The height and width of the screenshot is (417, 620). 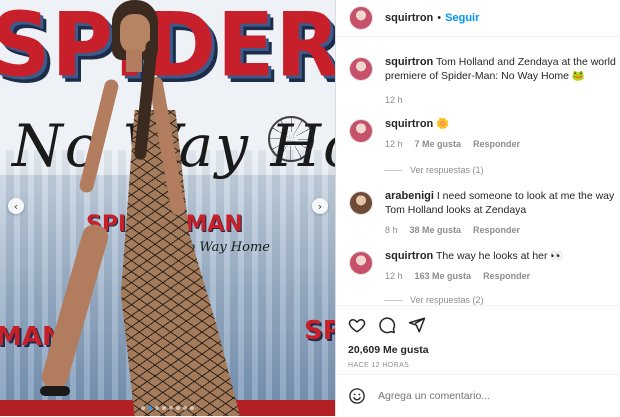 What do you see at coordinates (409, 62) in the screenshot?
I see `caption-username: squirtron` at bounding box center [409, 62].